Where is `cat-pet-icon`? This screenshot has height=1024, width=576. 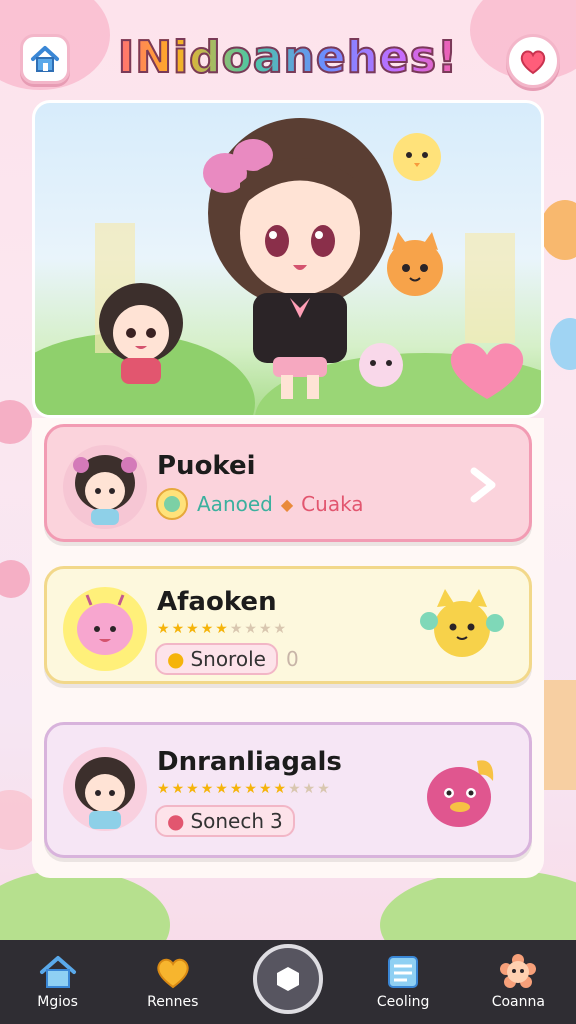
cat-pet-icon is located at coordinates (415, 264).